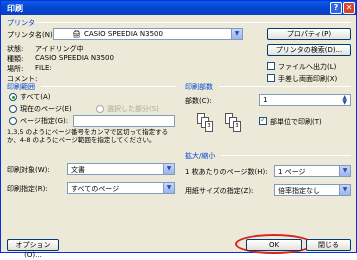 This screenshot has width=357, height=260. I want to click on range-pages-radio, so click(13, 121).